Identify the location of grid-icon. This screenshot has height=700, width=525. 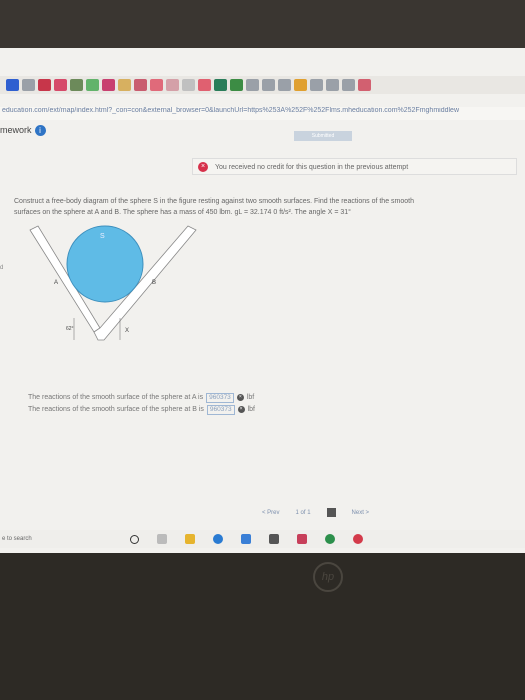
(331, 512).